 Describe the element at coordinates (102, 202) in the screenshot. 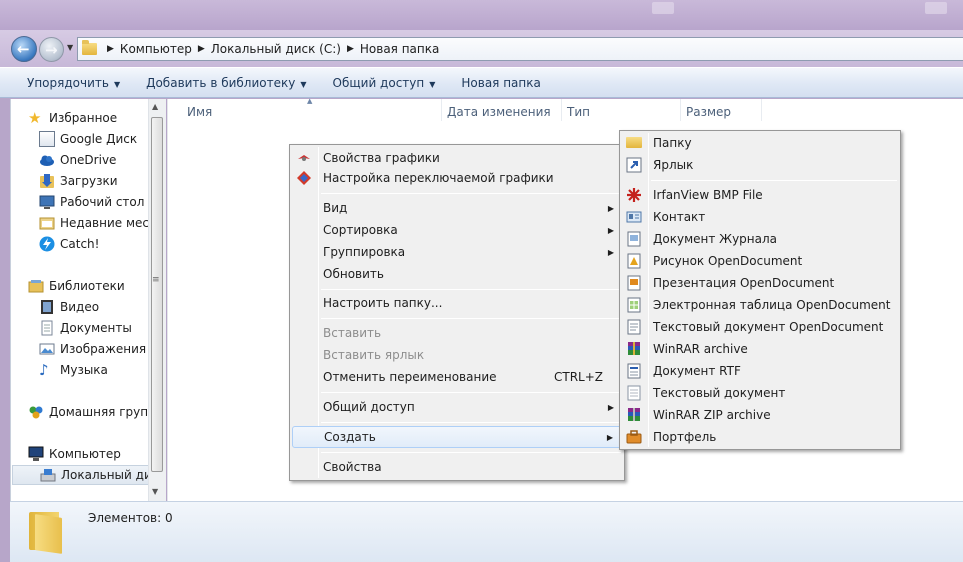

I see `nav-desktop: Рабочий стол` at that location.